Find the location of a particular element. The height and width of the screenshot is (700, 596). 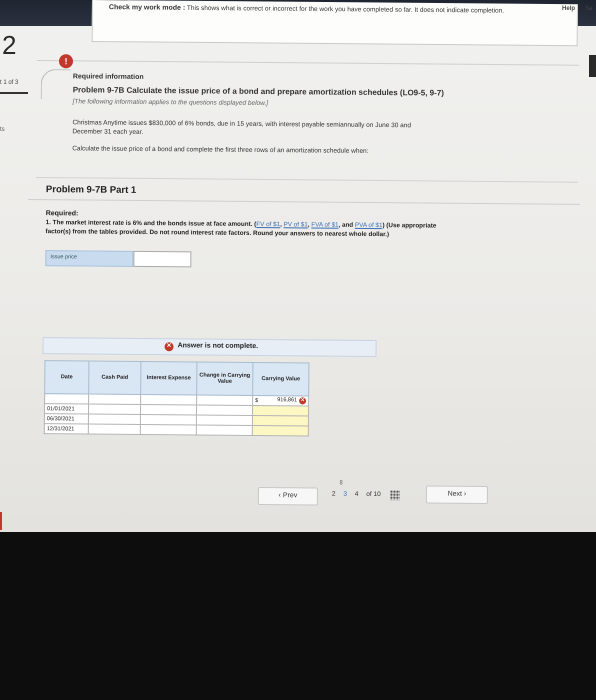

date-cell: 12/31/2021 is located at coordinates (66, 429).